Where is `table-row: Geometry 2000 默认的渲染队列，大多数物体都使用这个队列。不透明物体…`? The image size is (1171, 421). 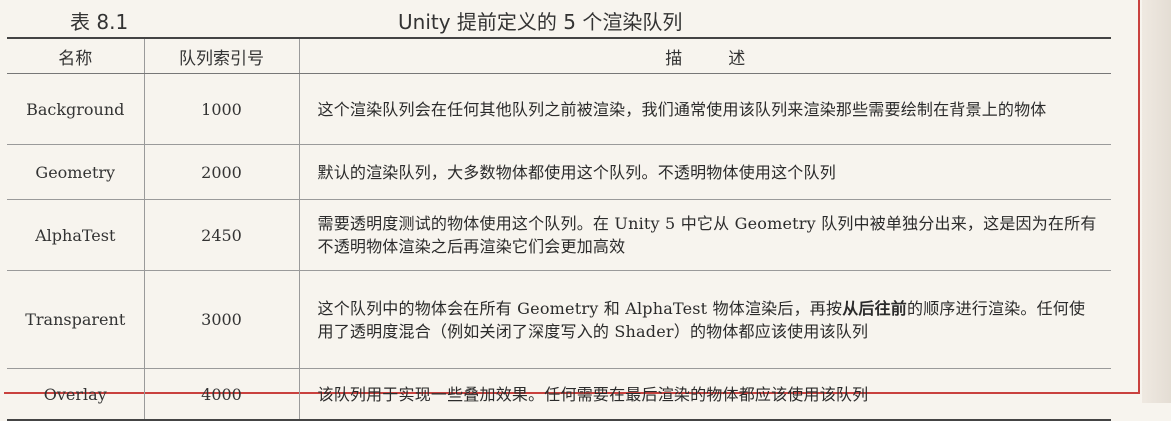 table-row: Geometry 2000 默认的渲染队列，大多数物体都使用这个队列。不透明物体… is located at coordinates (559, 172).